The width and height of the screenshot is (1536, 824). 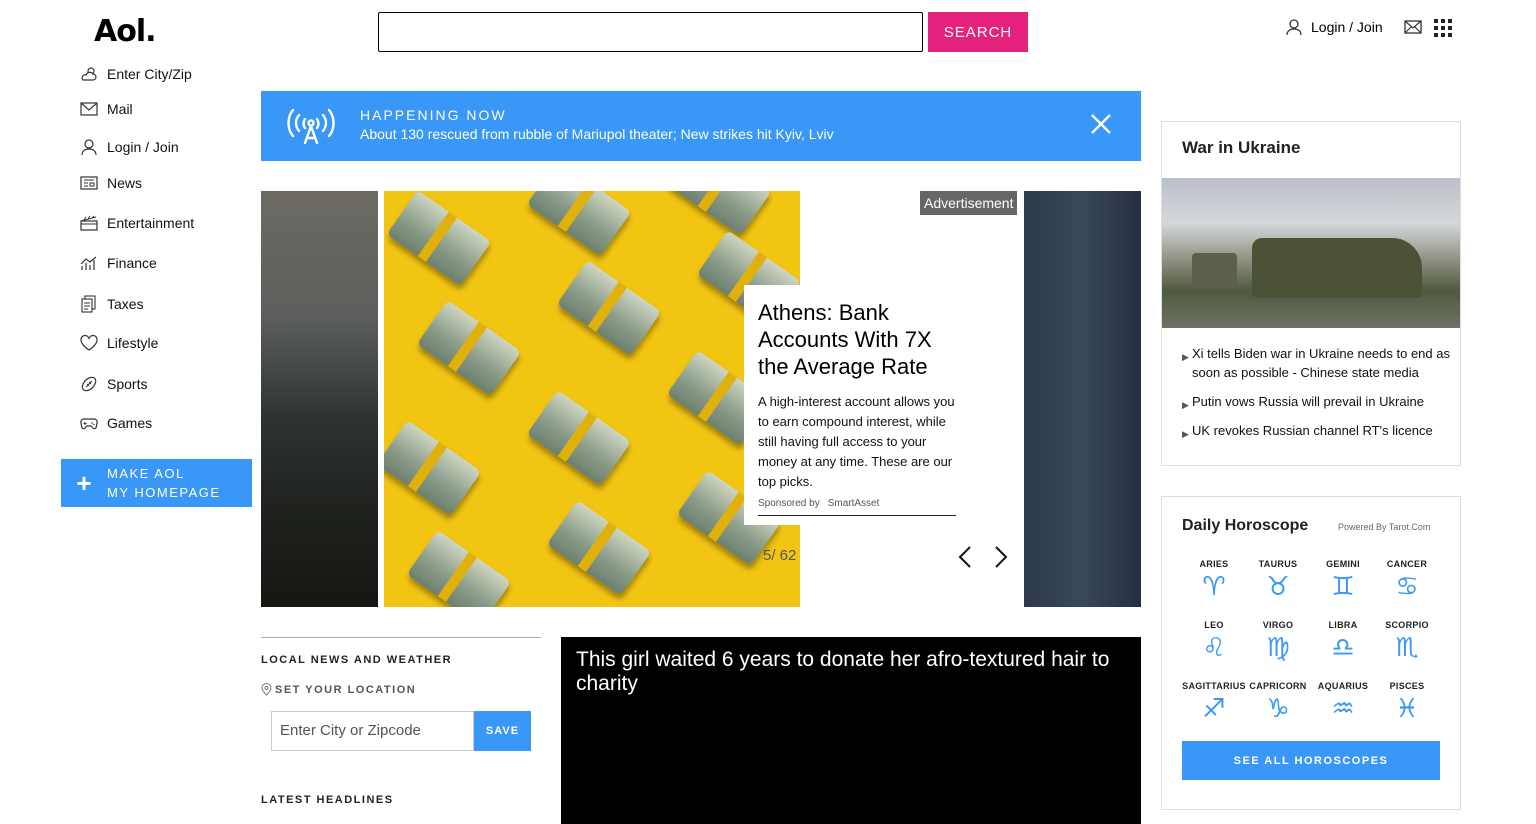 What do you see at coordinates (89, 343) in the screenshot?
I see `heart-icon` at bounding box center [89, 343].